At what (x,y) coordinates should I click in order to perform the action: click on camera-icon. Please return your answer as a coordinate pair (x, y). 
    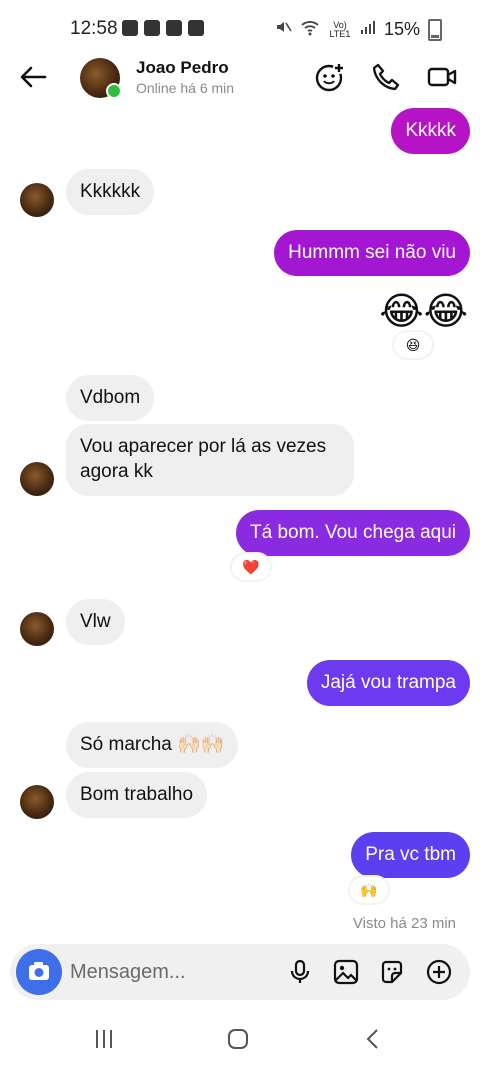
    Looking at the image, I should click on (39, 971).